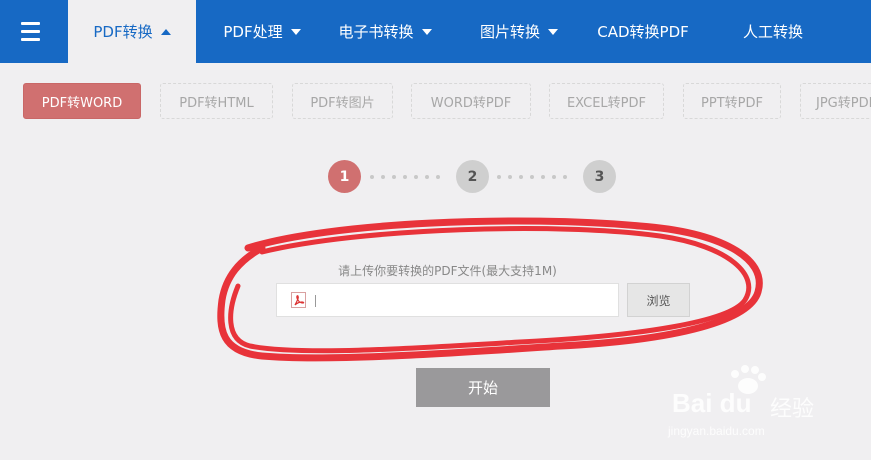 The height and width of the screenshot is (460, 871). I want to click on text-cursor, so click(315, 301).